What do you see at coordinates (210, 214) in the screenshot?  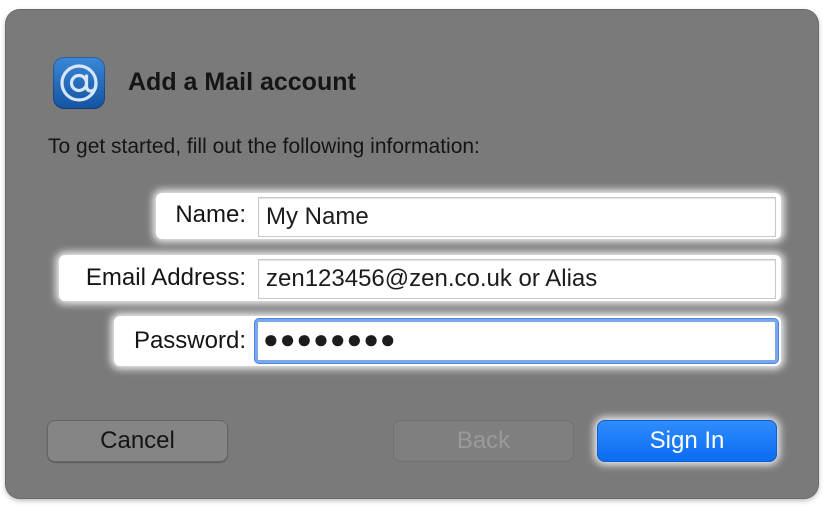 I see `name-label: Name:` at bounding box center [210, 214].